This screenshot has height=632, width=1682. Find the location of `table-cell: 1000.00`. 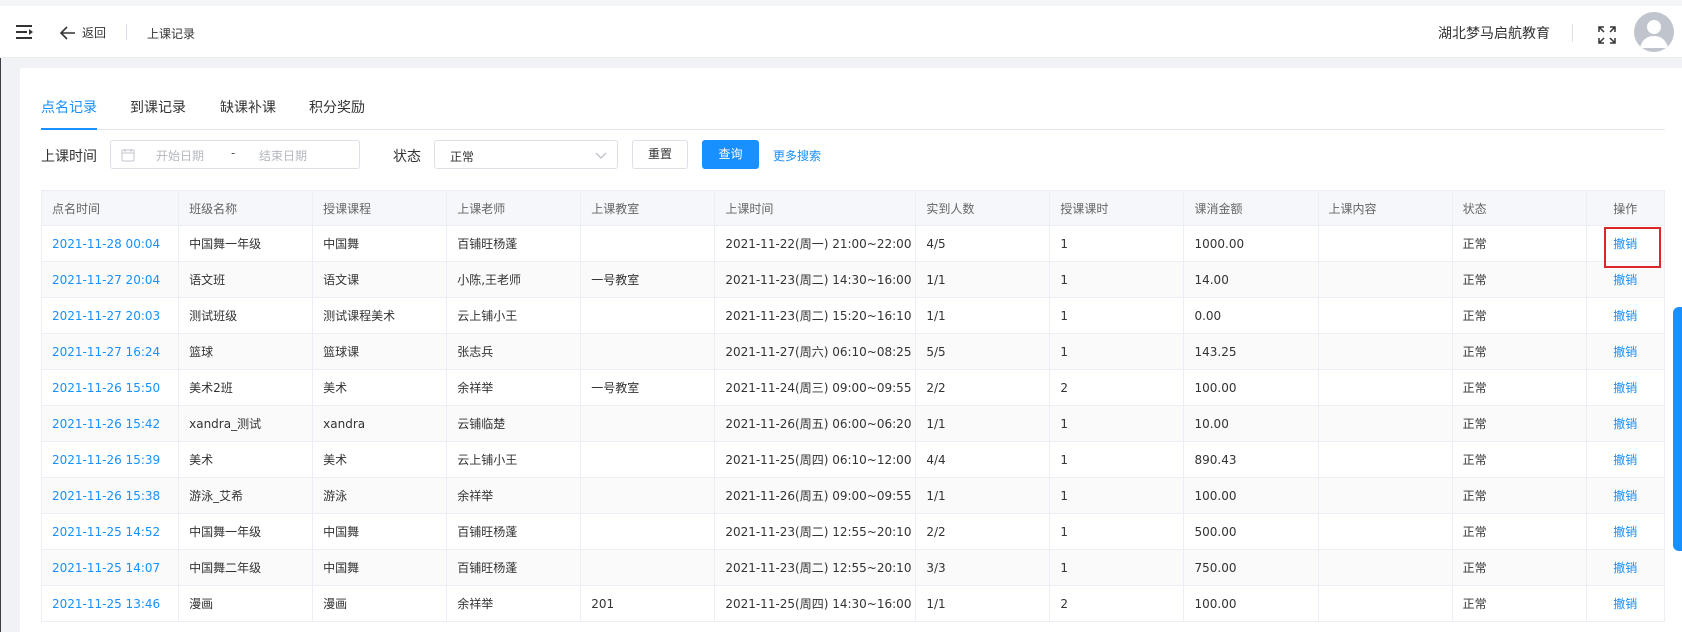

table-cell: 1000.00 is located at coordinates (1251, 243).